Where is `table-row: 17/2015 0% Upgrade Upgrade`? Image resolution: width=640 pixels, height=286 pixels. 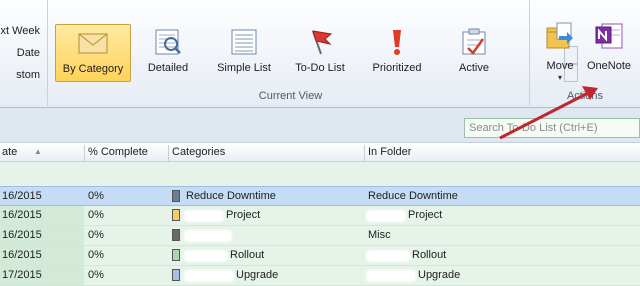
table-row: 17/2015 0% Upgrade Upgrade is located at coordinates (320, 276).